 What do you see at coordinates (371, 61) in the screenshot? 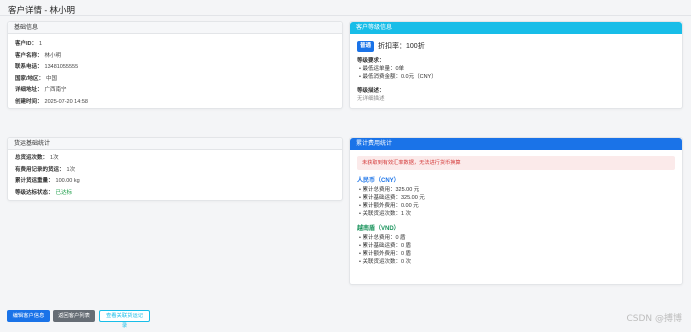
I see `requirements-title: 等级要求：` at bounding box center [371, 61].